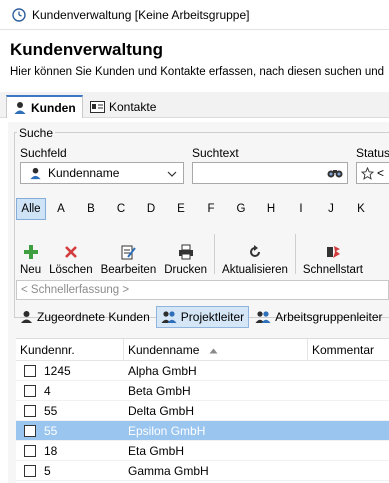 The width and height of the screenshot is (389, 483). Describe the element at coordinates (372, 153) in the screenshot. I see `status-label: Status` at that location.